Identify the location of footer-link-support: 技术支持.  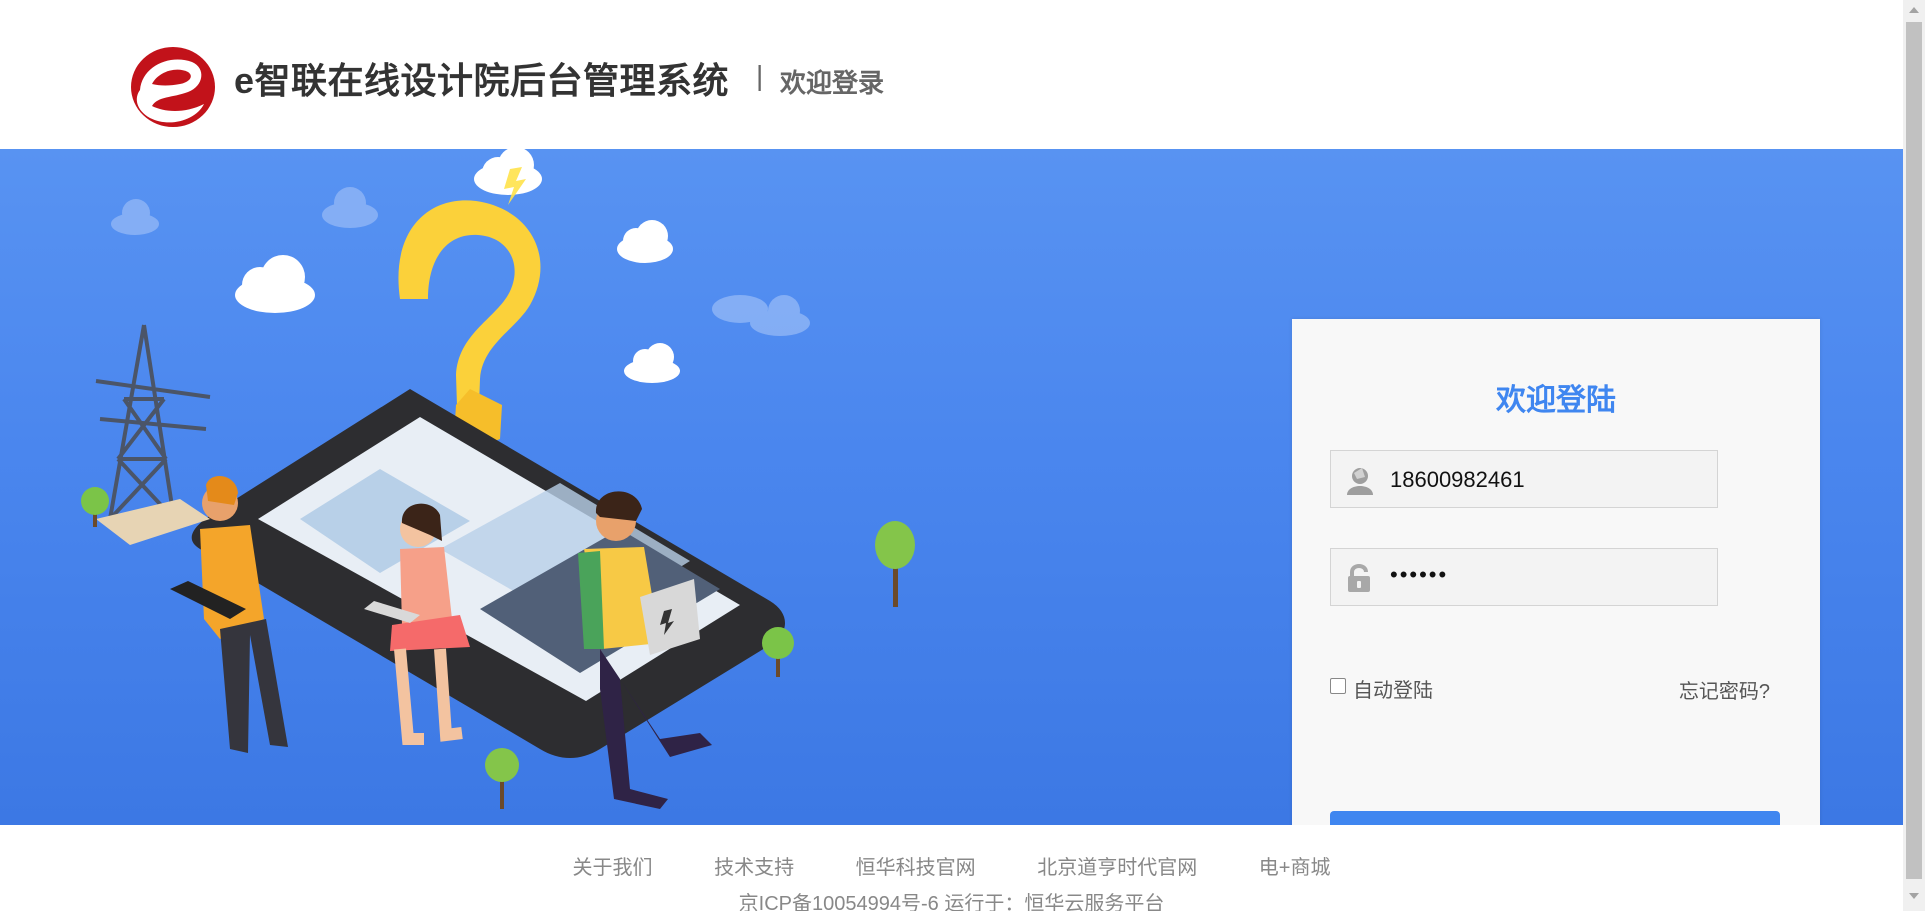
(754, 865).